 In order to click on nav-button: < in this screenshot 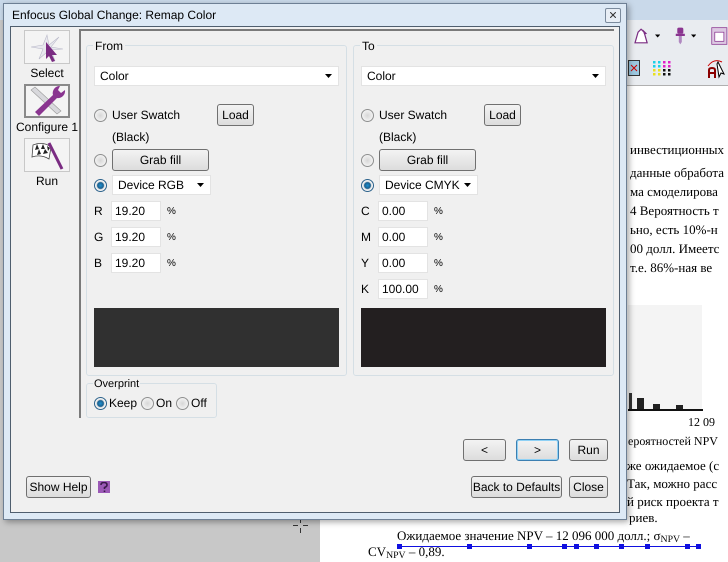, I will do `click(484, 450)`.